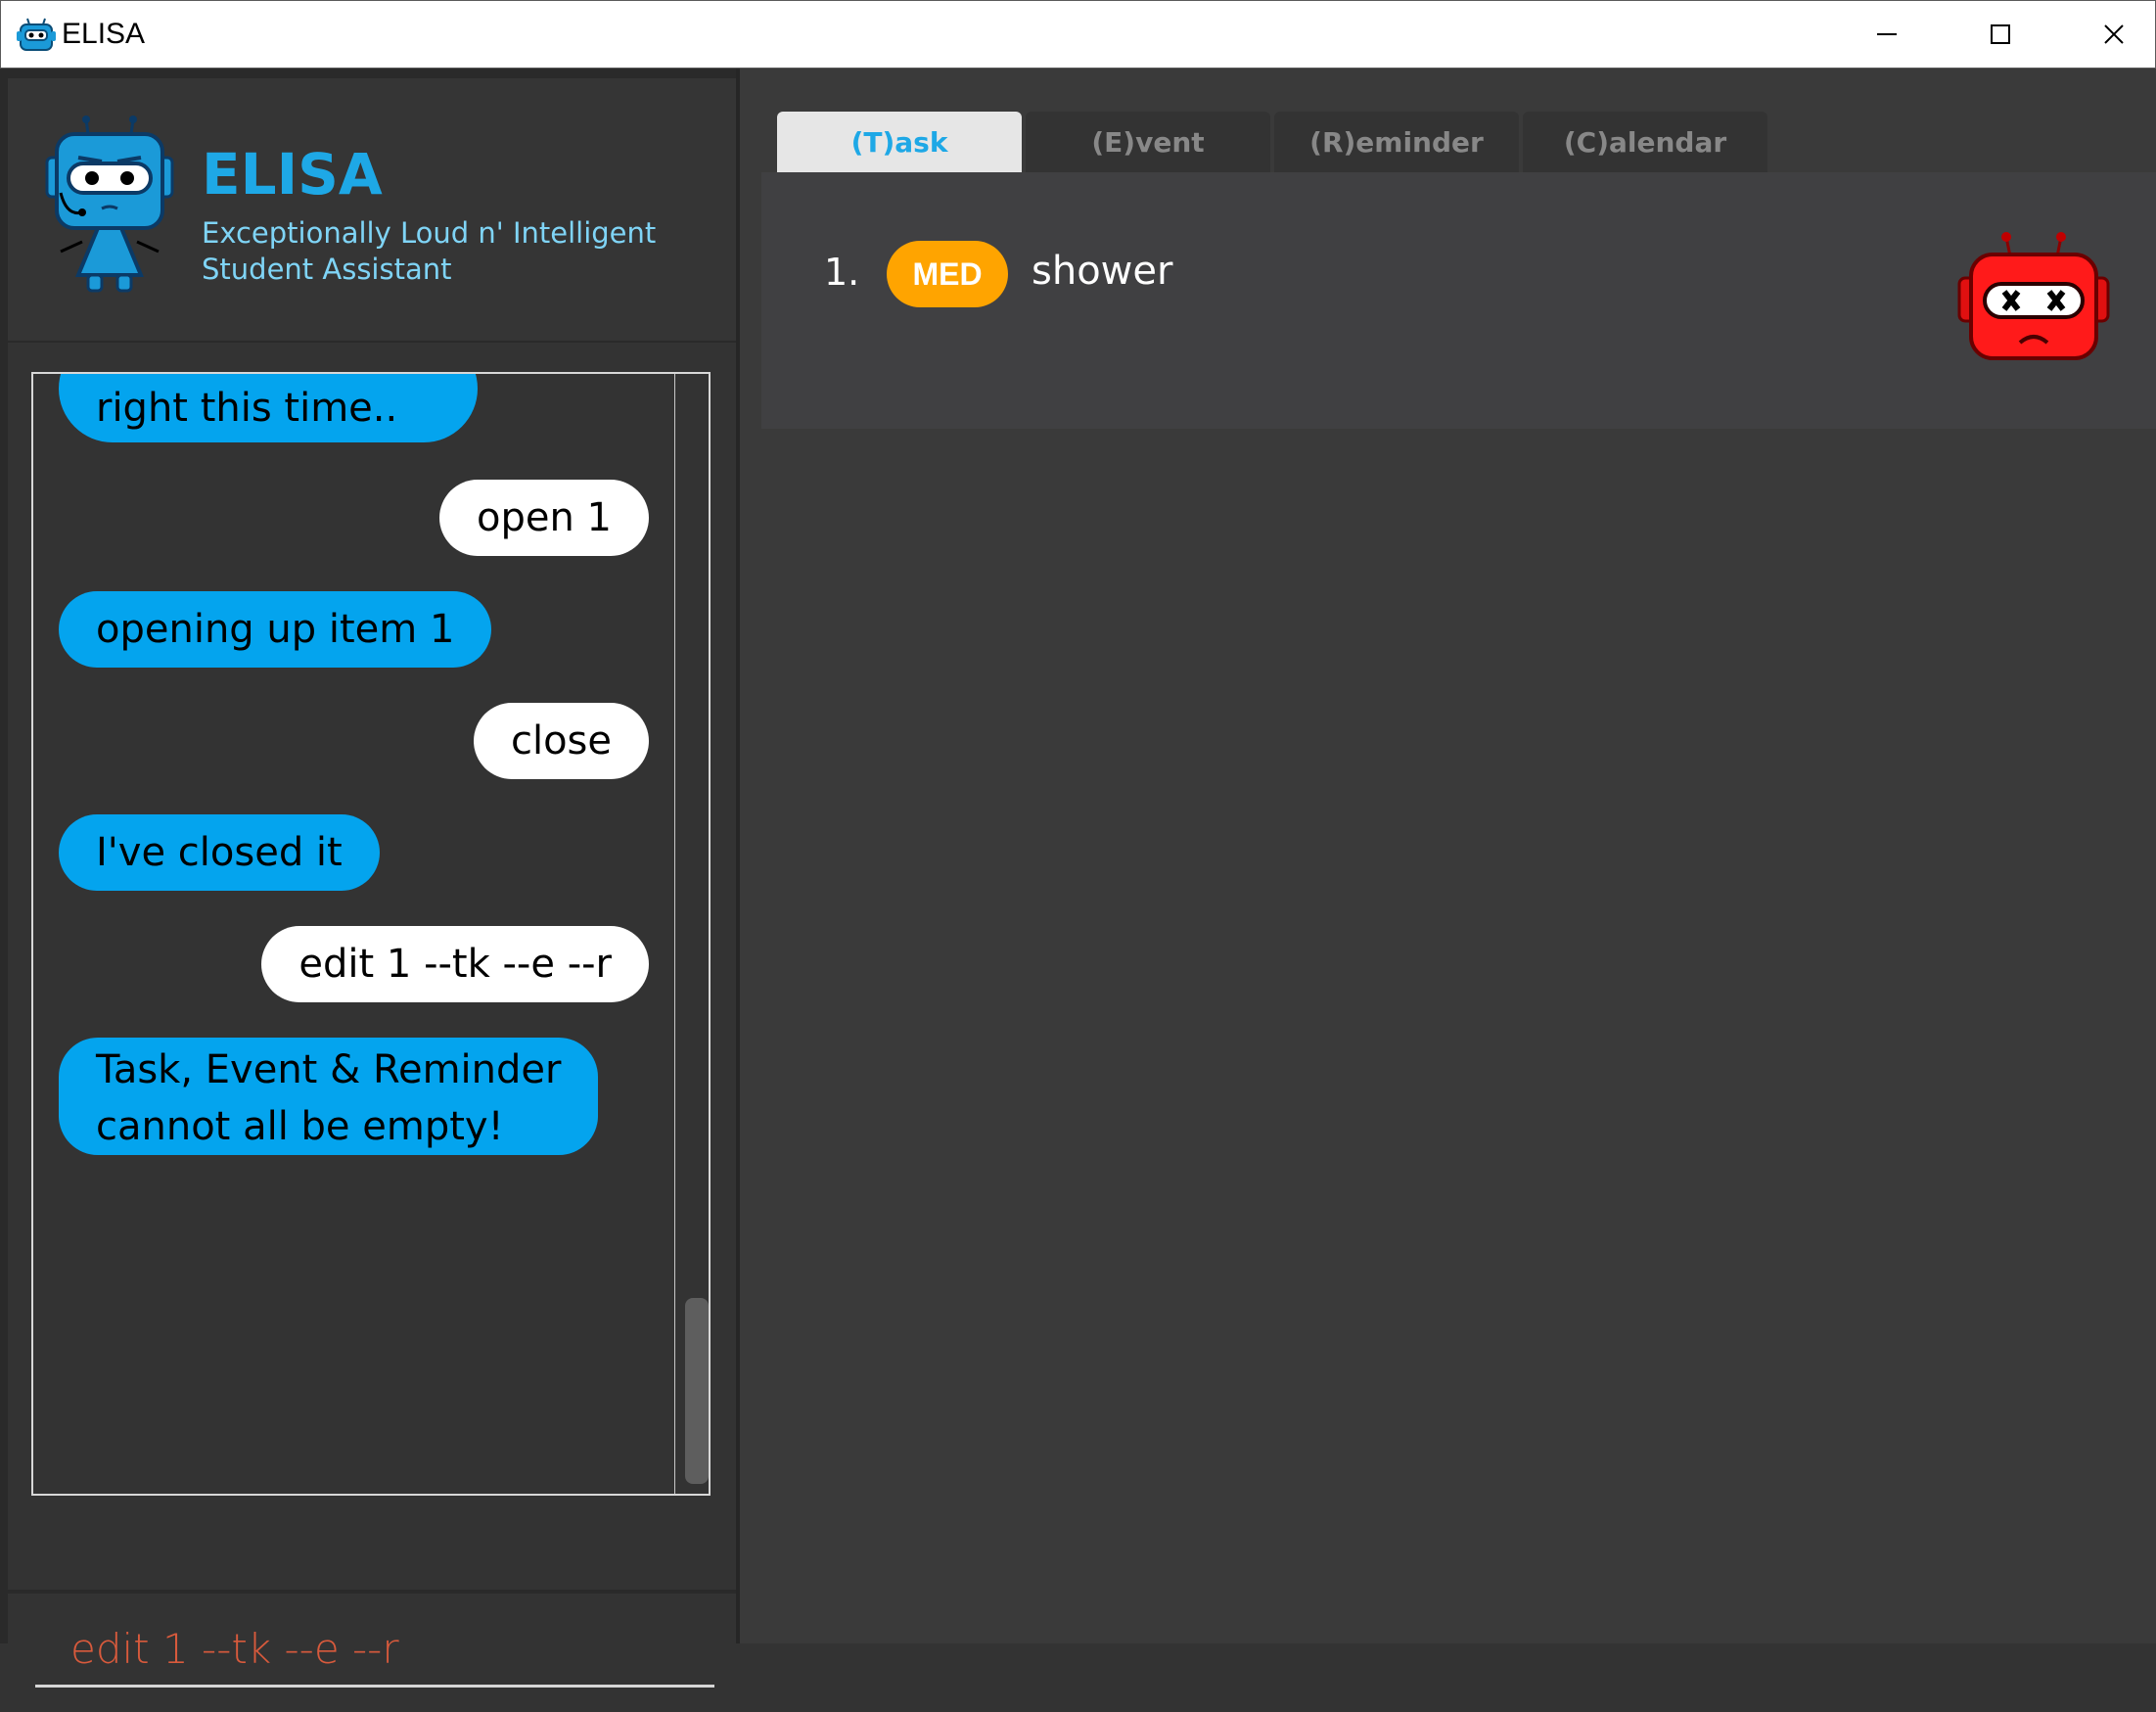 The height and width of the screenshot is (1712, 2156). What do you see at coordinates (1396, 142) in the screenshot?
I see `tab-reminder: (R)eminder` at bounding box center [1396, 142].